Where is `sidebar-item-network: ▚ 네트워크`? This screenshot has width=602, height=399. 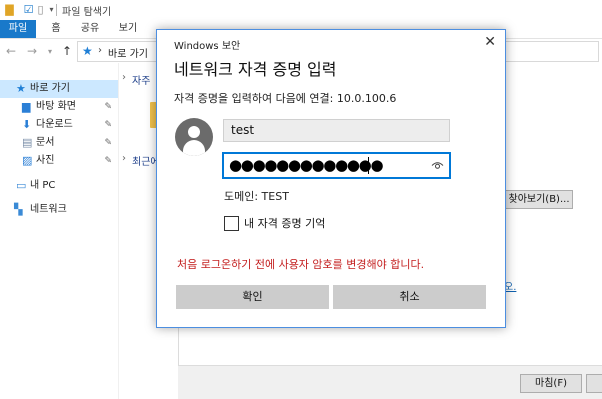
sidebar-item-network: ▚ 네트워크 is located at coordinates (59, 210).